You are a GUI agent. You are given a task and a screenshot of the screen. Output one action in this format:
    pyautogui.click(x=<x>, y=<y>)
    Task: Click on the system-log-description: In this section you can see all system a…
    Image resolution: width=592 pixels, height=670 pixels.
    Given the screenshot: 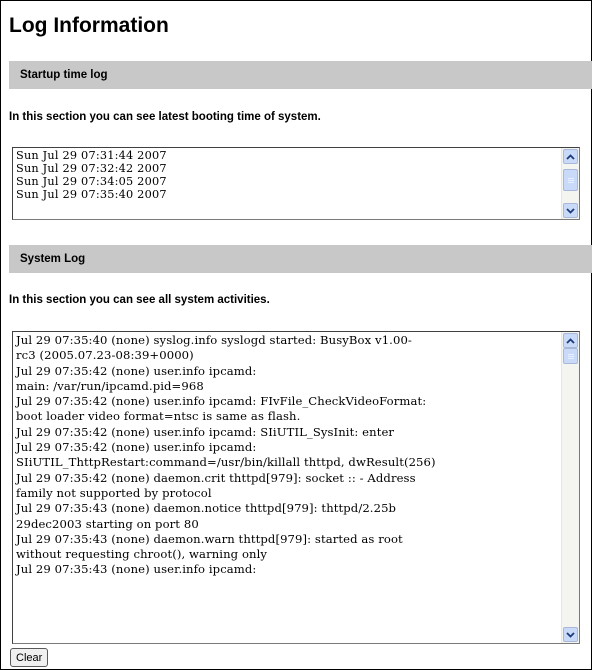 What is the action you would take?
    pyautogui.click(x=139, y=300)
    